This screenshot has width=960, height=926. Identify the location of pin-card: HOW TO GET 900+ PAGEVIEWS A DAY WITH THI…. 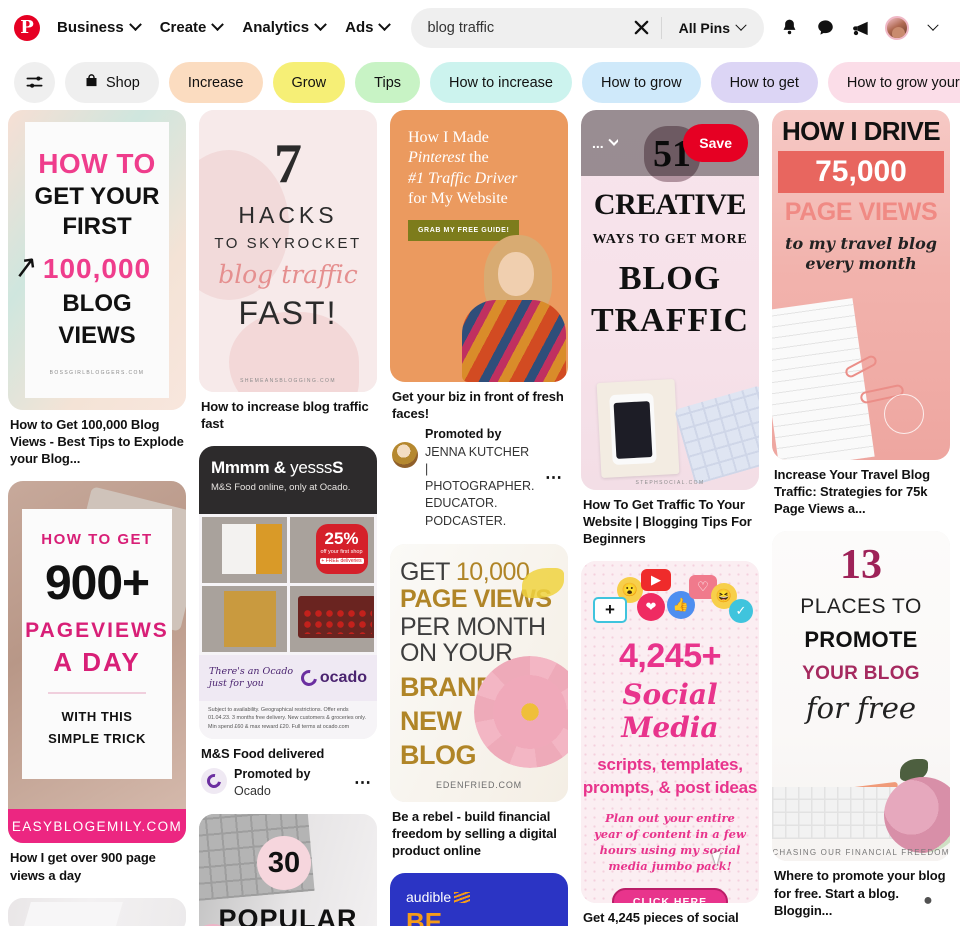
(97, 682).